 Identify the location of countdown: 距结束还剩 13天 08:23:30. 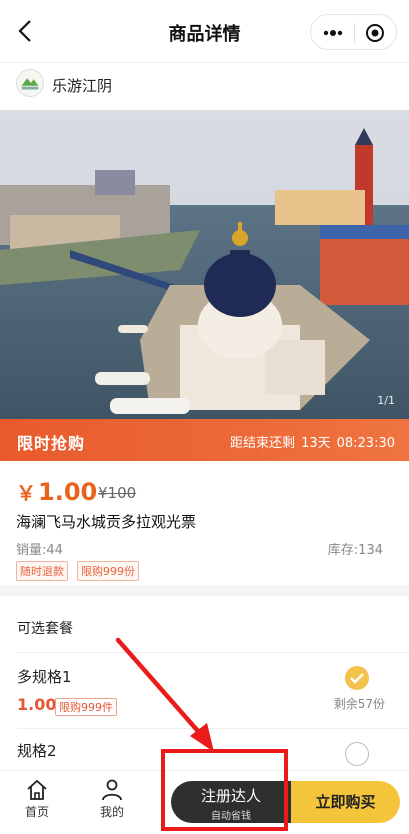
(309, 441).